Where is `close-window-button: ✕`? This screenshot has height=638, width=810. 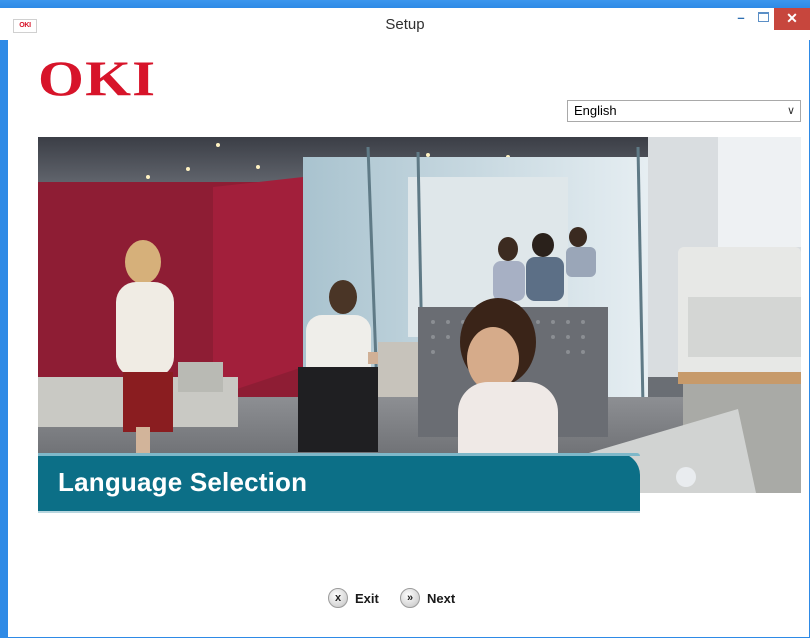 close-window-button: ✕ is located at coordinates (792, 19).